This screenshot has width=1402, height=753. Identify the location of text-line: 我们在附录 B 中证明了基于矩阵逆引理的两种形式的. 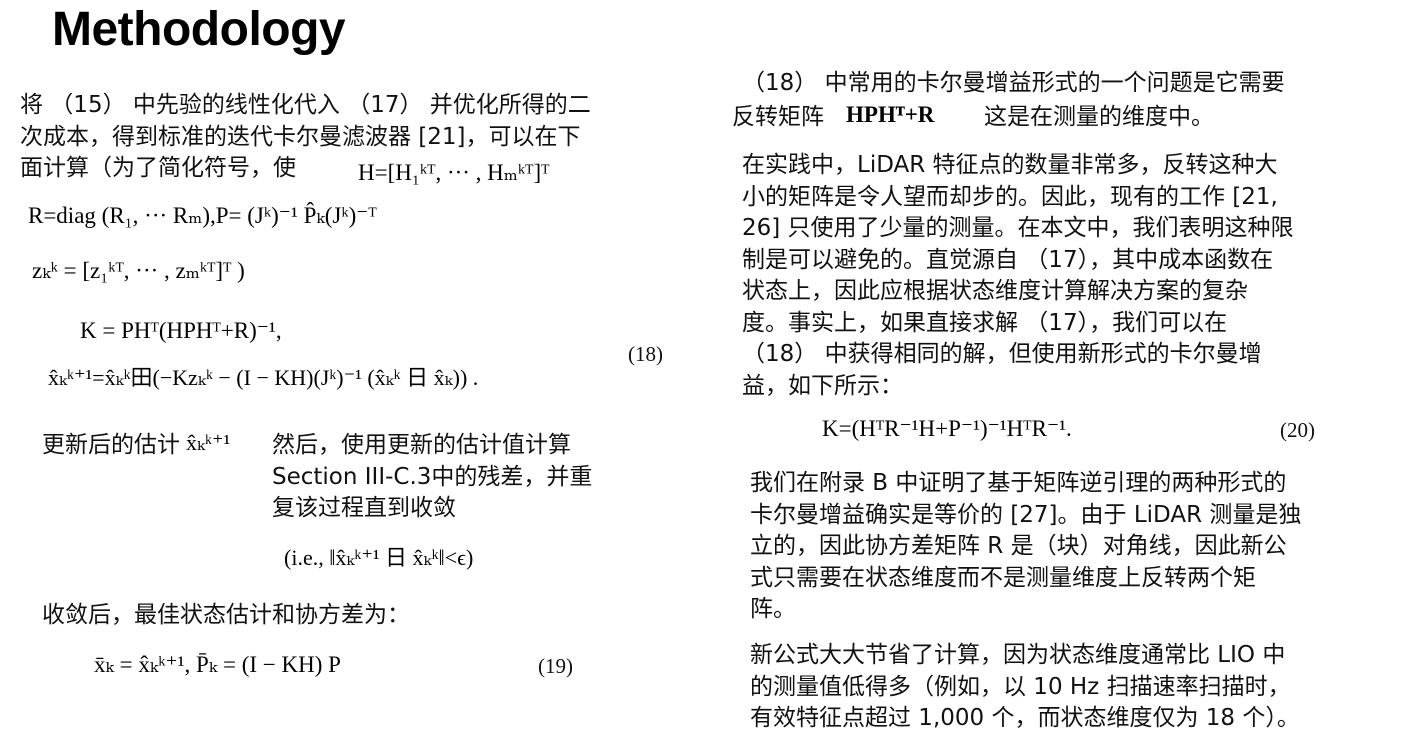
(1018, 483).